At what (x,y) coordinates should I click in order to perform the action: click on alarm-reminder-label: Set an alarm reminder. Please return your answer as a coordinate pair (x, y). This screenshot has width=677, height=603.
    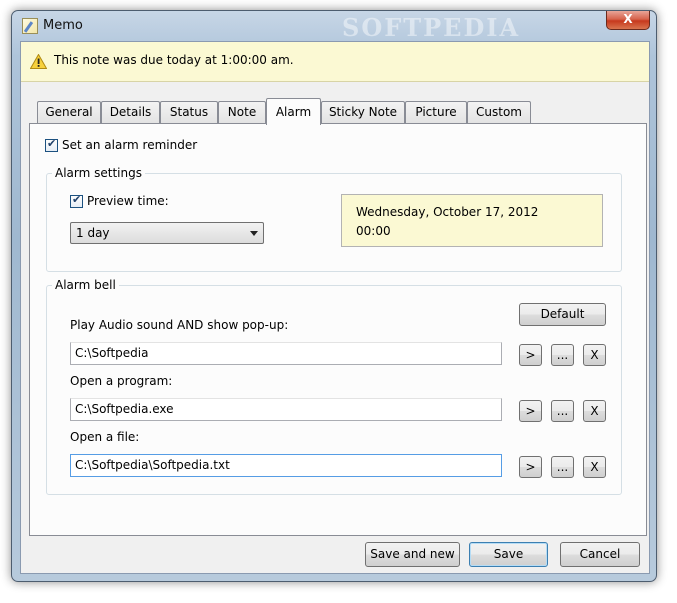
    Looking at the image, I should click on (129, 145).